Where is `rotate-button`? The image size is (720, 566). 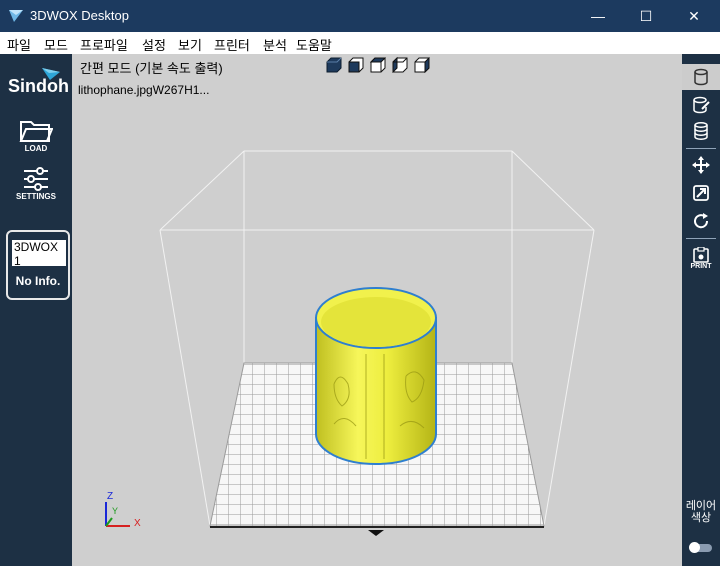 rotate-button is located at coordinates (701, 221).